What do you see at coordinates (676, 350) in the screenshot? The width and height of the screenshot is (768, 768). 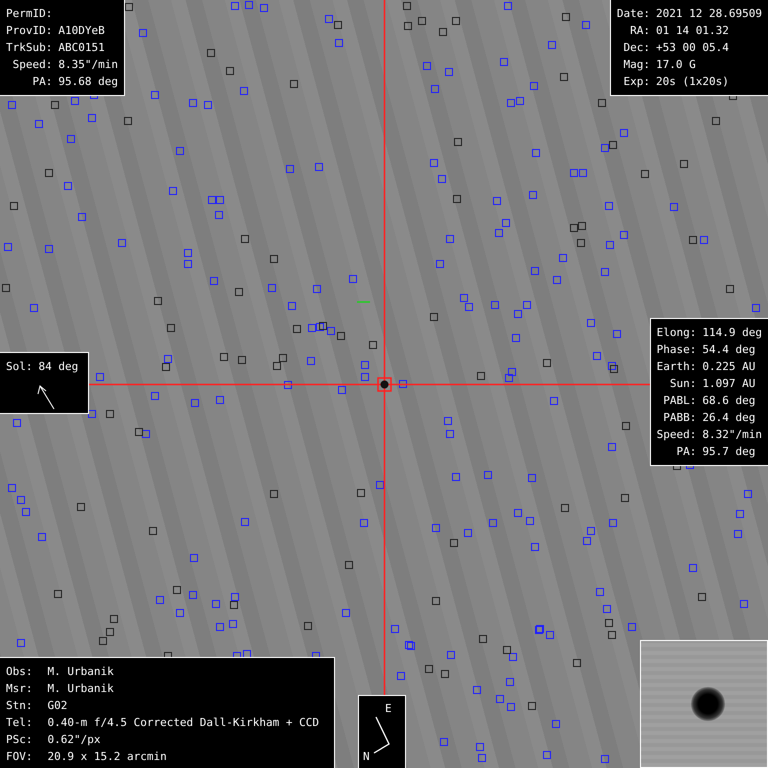 I see `field-label: Phase:` at bounding box center [676, 350].